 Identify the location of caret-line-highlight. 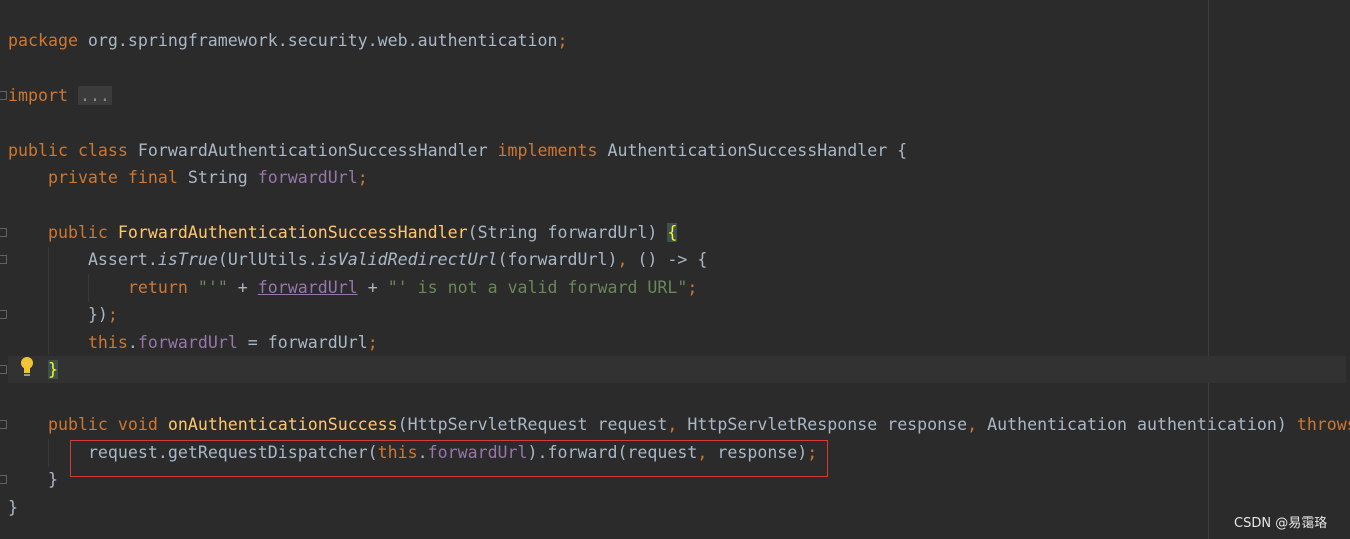
(677, 369).